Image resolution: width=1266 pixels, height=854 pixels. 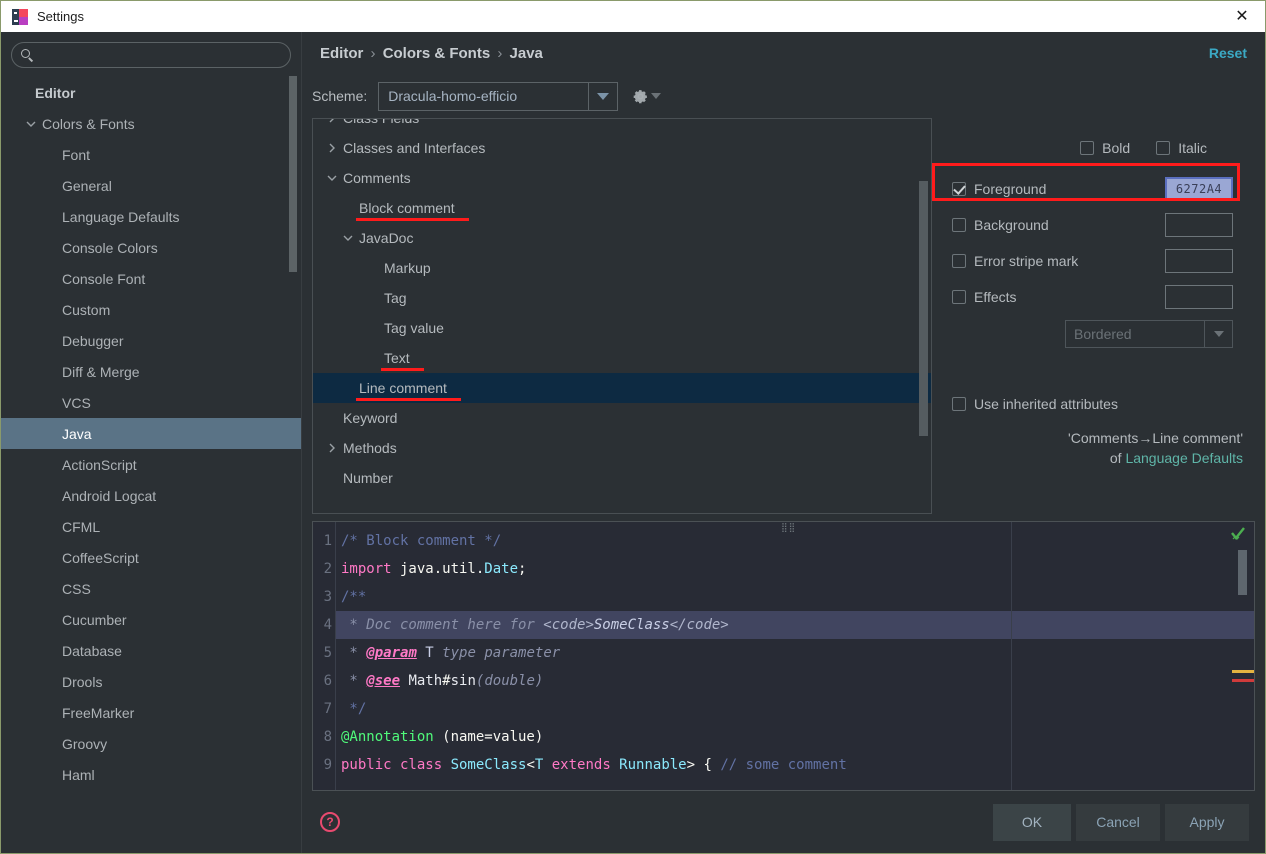 What do you see at coordinates (647, 96) in the screenshot?
I see `scheme-settings-button` at bounding box center [647, 96].